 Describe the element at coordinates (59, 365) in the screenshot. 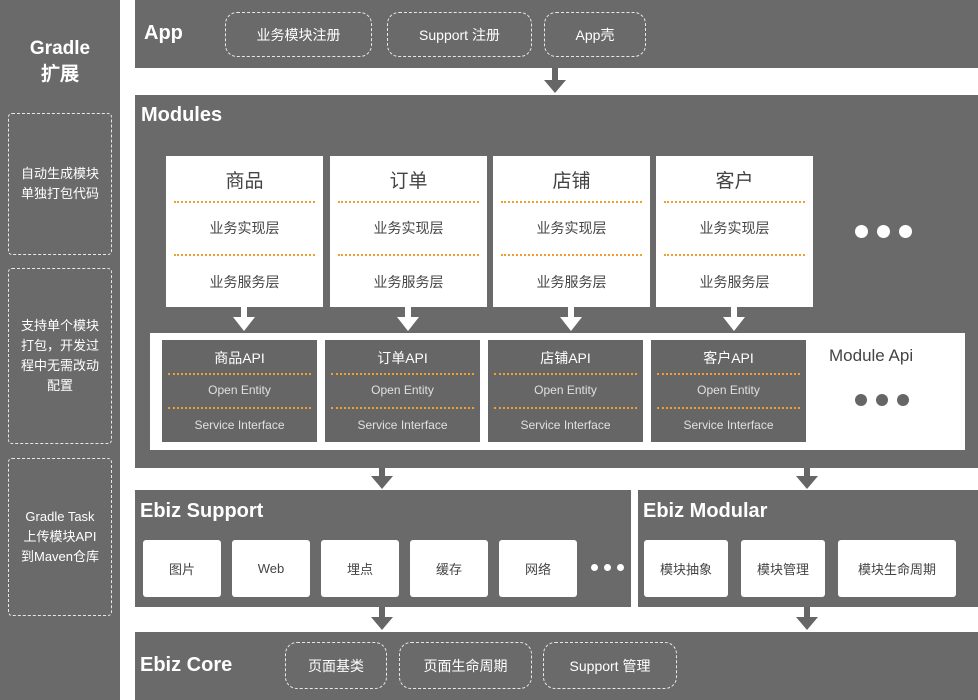

I see `sidebar-box-text: 程中无需改动` at that location.